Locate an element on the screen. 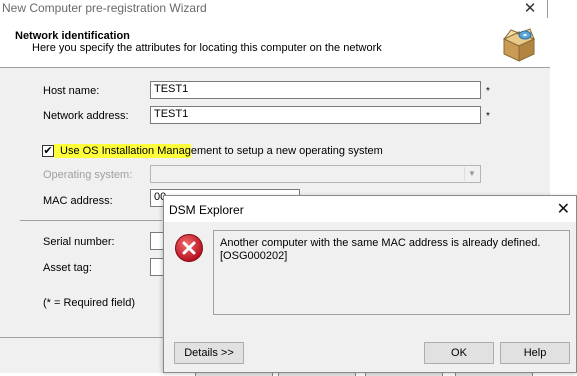 This screenshot has width=577, height=376. package-box-icon is located at coordinates (519, 45).